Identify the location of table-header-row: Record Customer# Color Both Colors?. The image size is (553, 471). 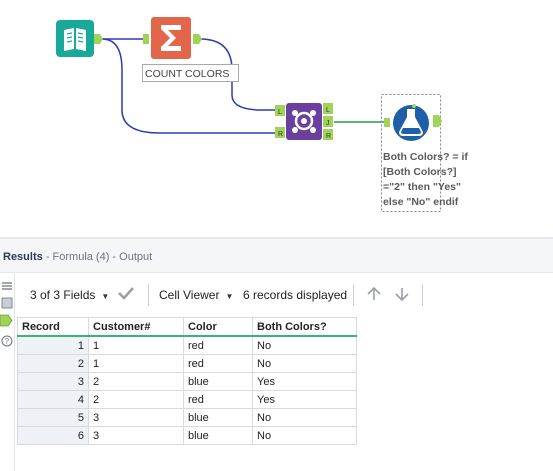
(187, 327).